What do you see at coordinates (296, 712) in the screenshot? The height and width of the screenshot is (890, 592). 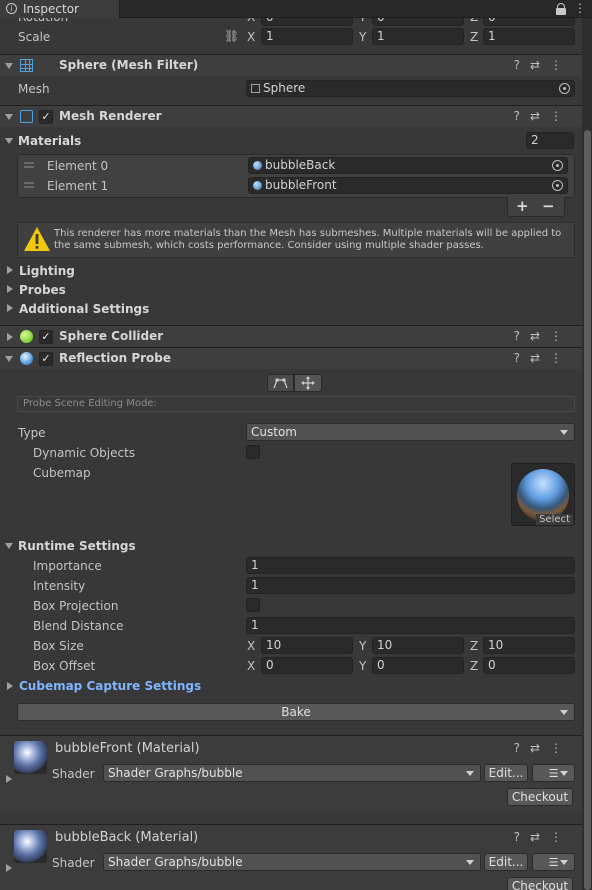 I see `bake-button: Bake` at bounding box center [296, 712].